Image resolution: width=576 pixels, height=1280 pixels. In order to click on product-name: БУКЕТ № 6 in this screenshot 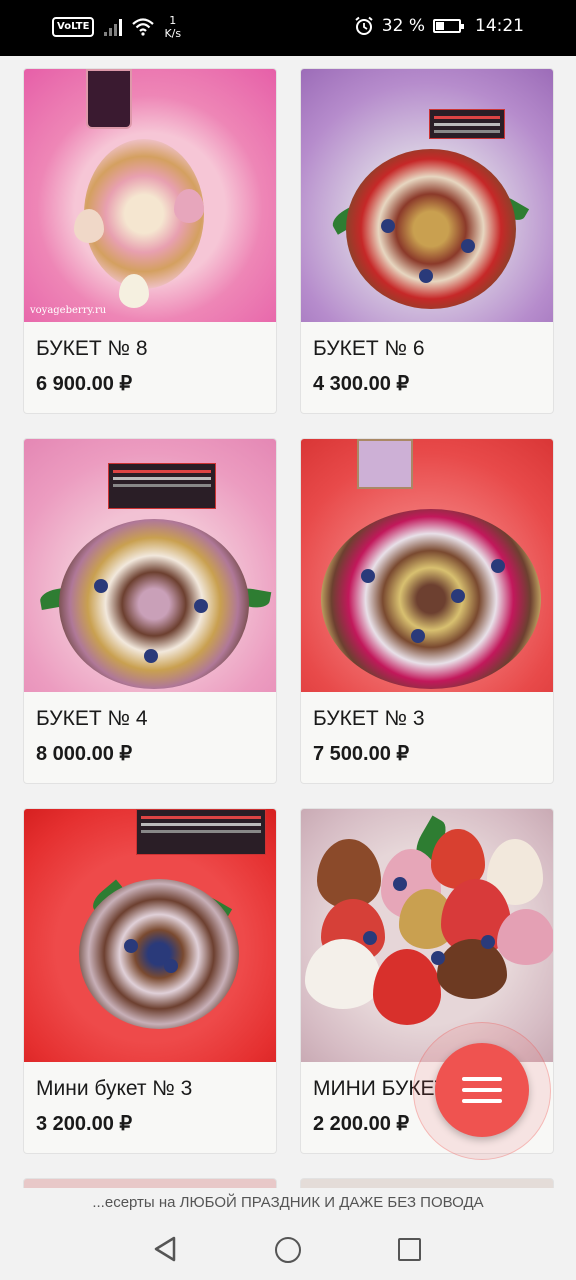, I will do `click(369, 349)`.